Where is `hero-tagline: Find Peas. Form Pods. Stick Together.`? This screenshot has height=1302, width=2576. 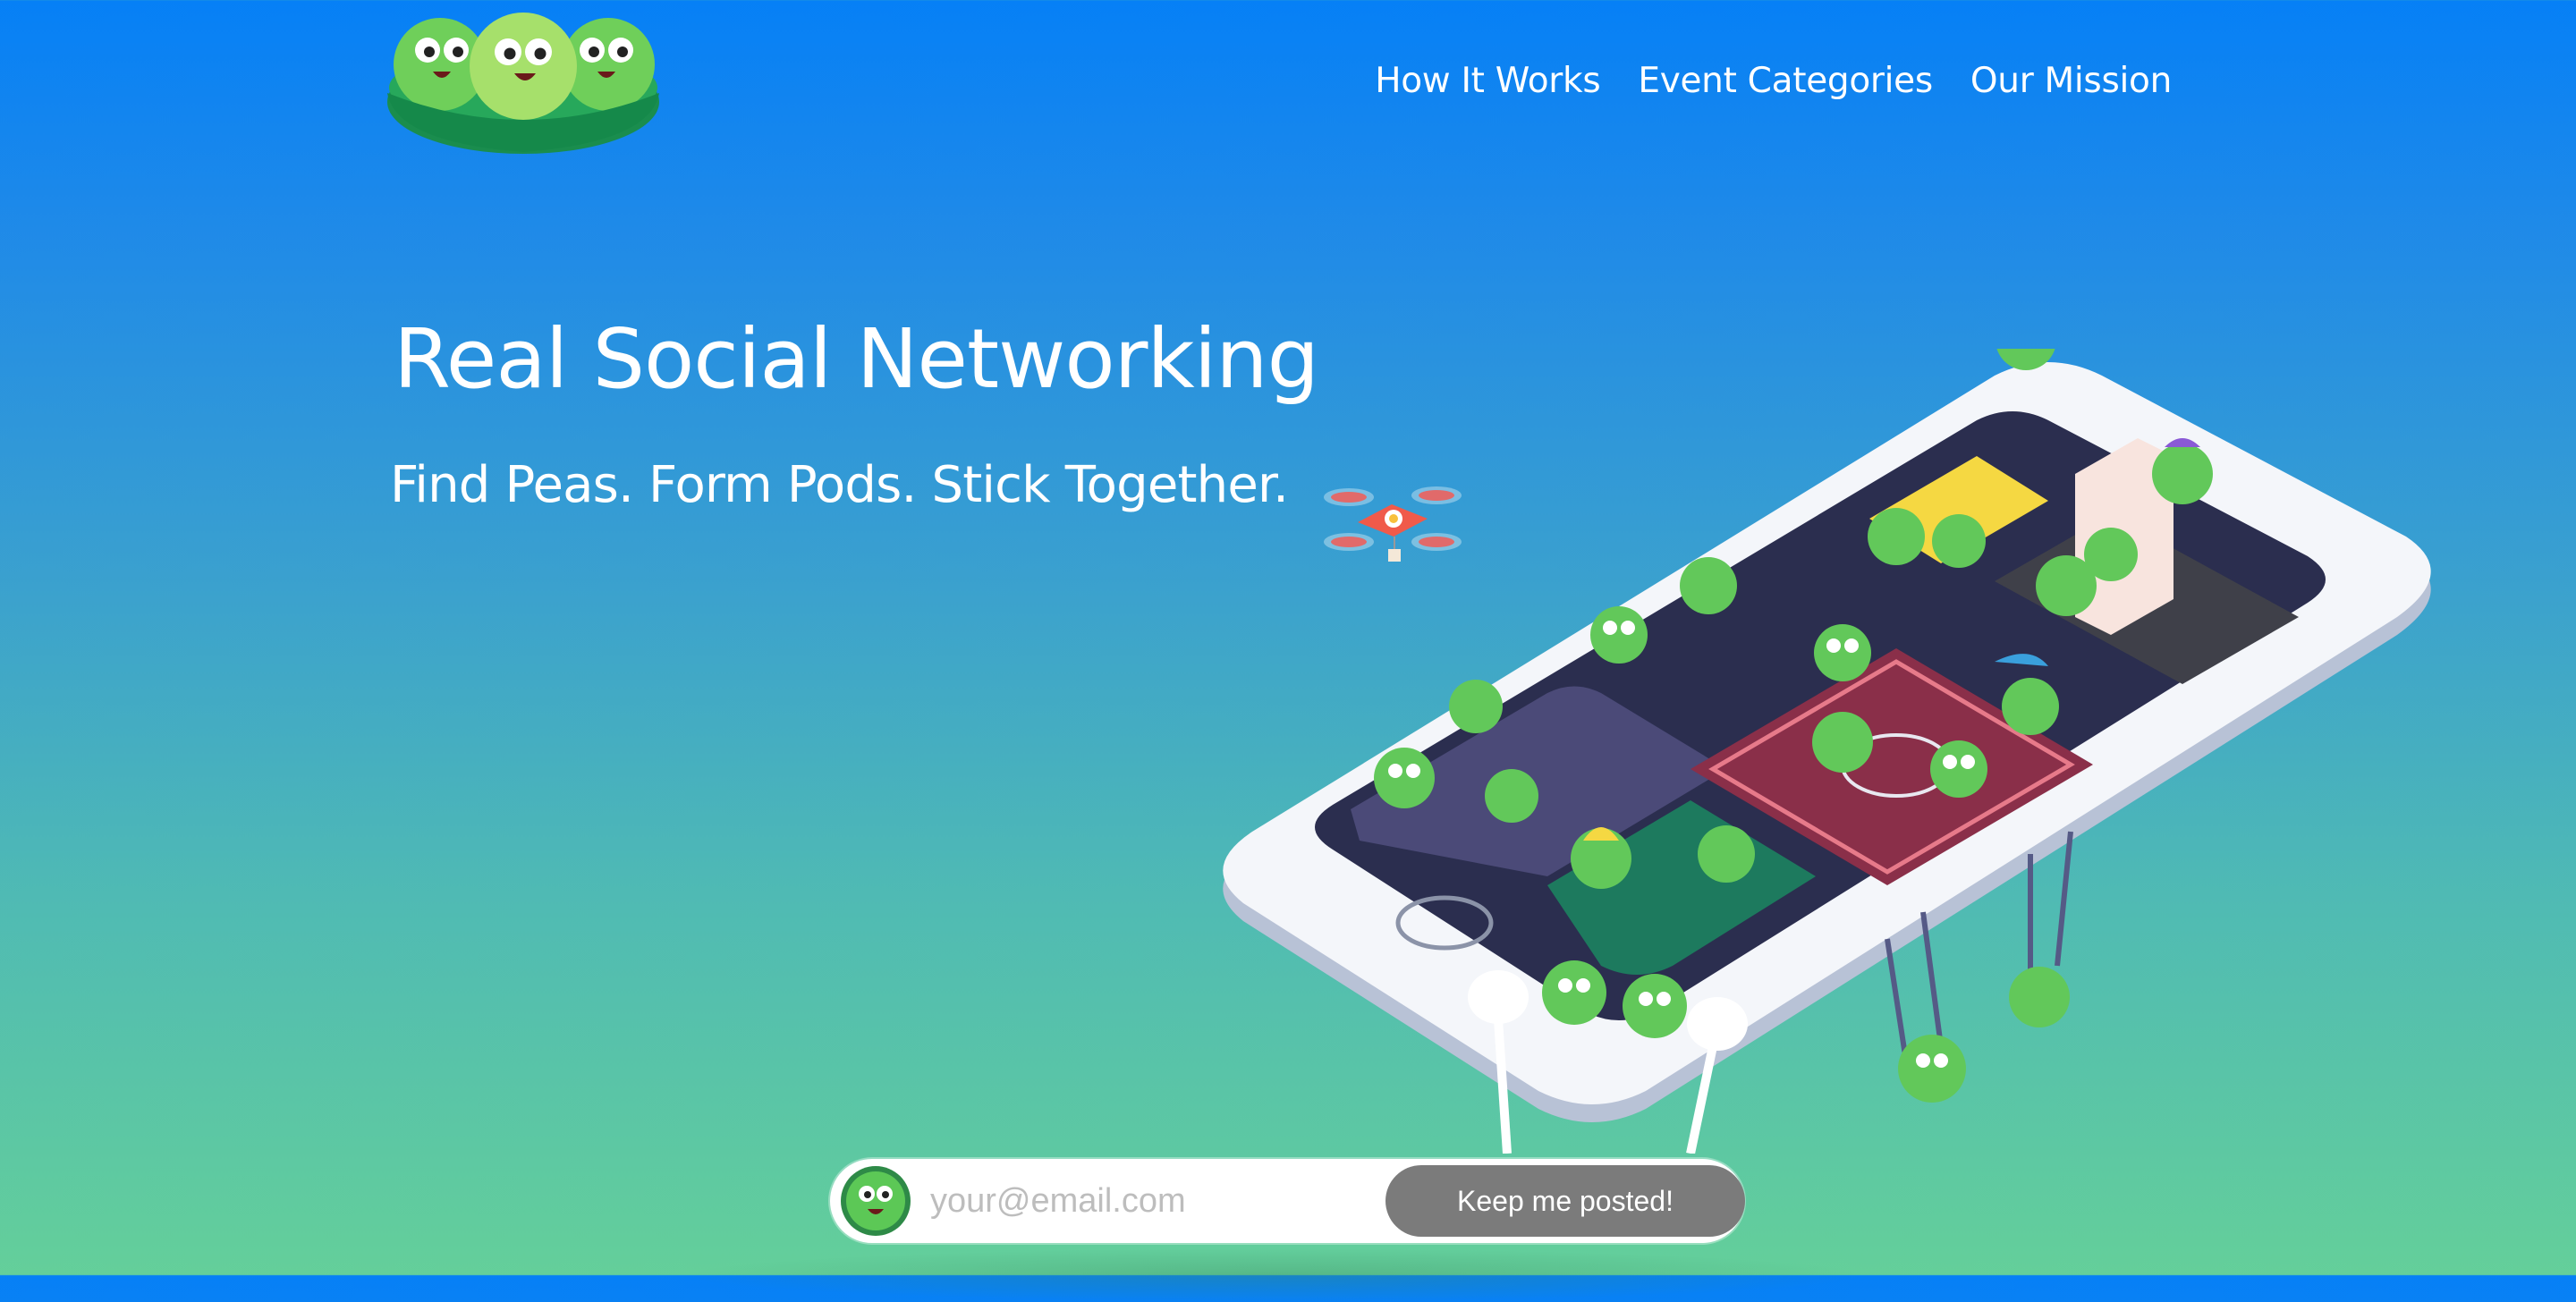 hero-tagline: Find Peas. Form Pods. Stick Together. is located at coordinates (839, 485).